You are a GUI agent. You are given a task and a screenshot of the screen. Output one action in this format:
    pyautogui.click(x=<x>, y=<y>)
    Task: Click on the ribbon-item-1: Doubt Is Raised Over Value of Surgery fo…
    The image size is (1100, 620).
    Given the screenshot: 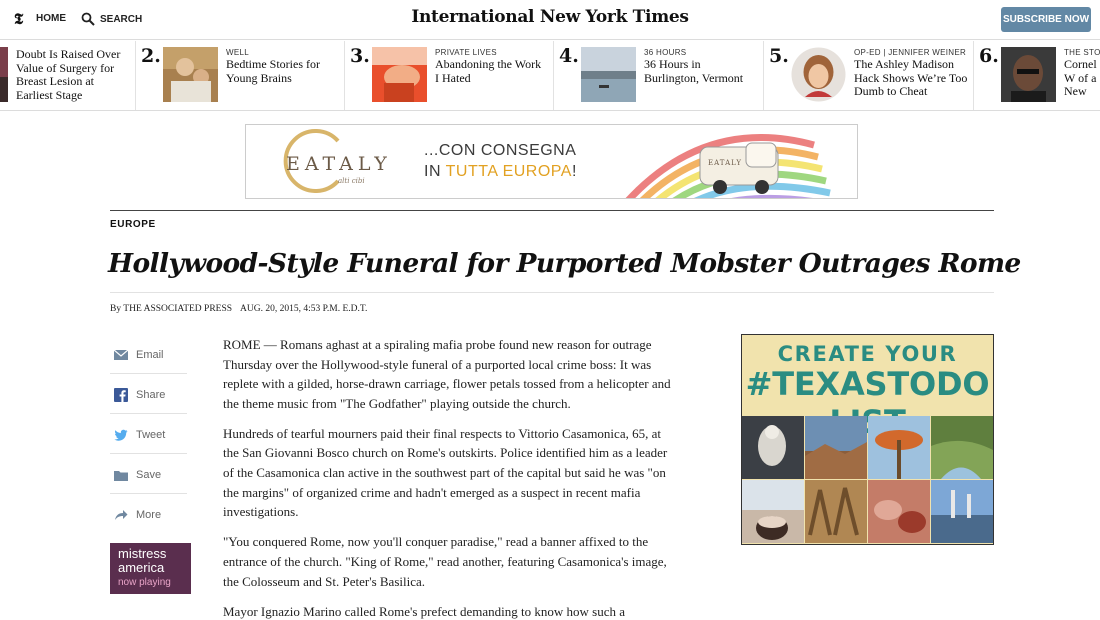 What is the action you would take?
    pyautogui.click(x=67, y=75)
    